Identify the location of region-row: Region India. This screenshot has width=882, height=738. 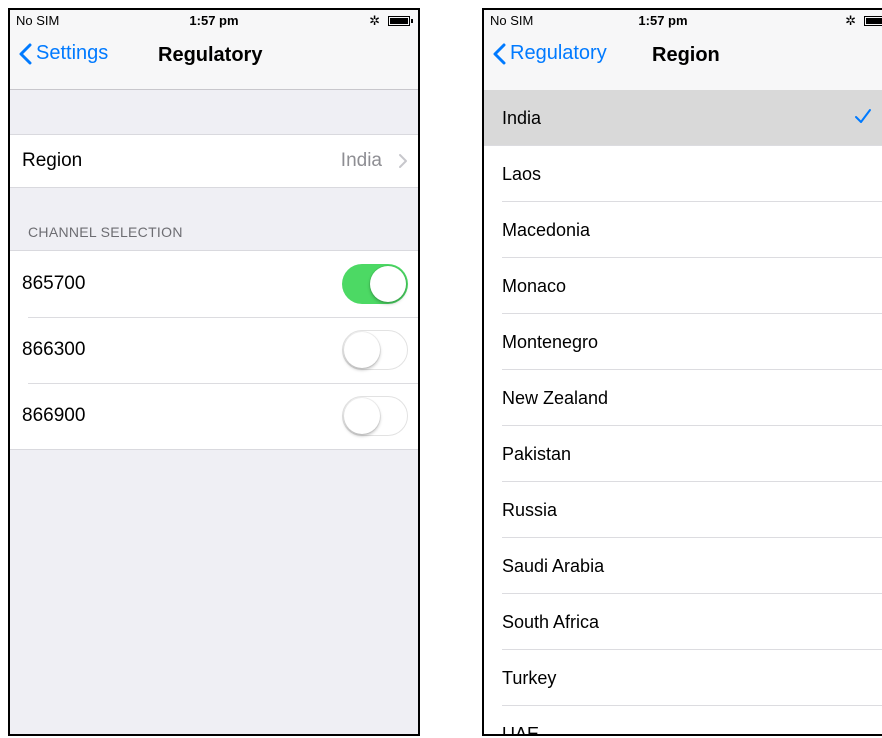
(214, 161).